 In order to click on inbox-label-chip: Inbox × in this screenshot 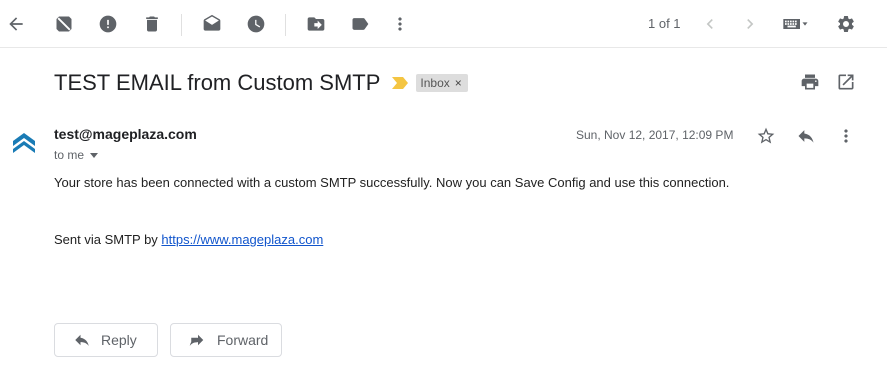, I will do `click(442, 83)`.